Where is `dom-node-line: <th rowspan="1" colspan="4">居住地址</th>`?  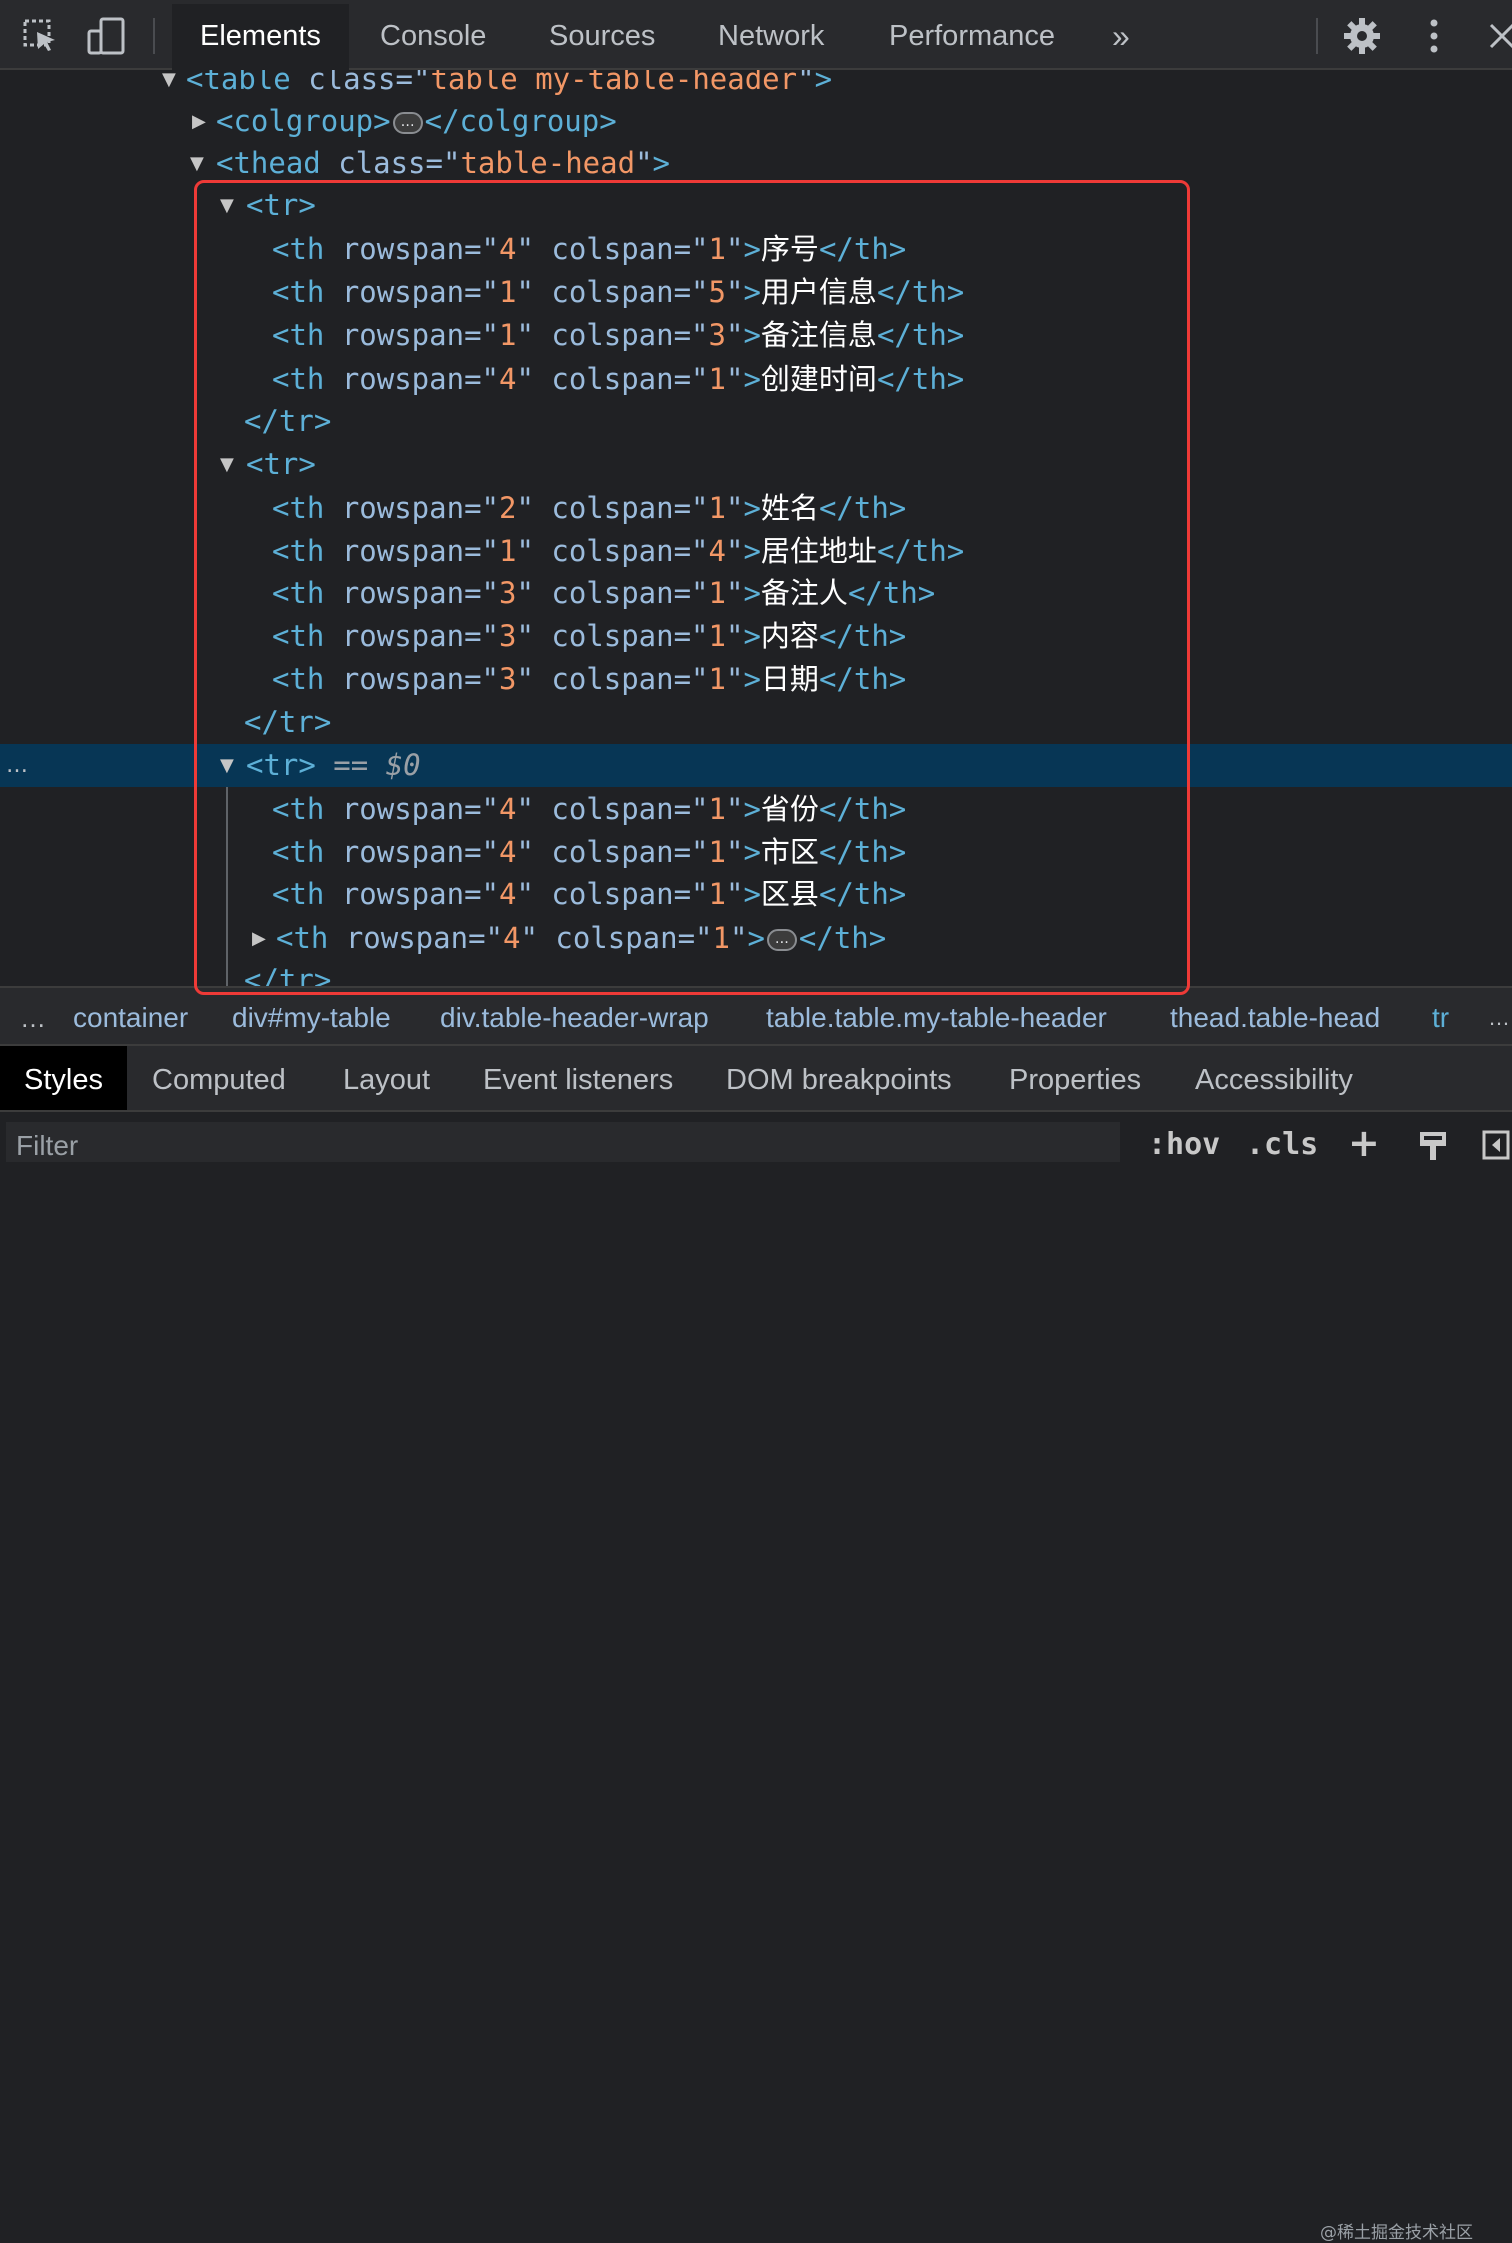 dom-node-line: <th rowspan="1" colspan="4">居住地址</th> is located at coordinates (756, 551).